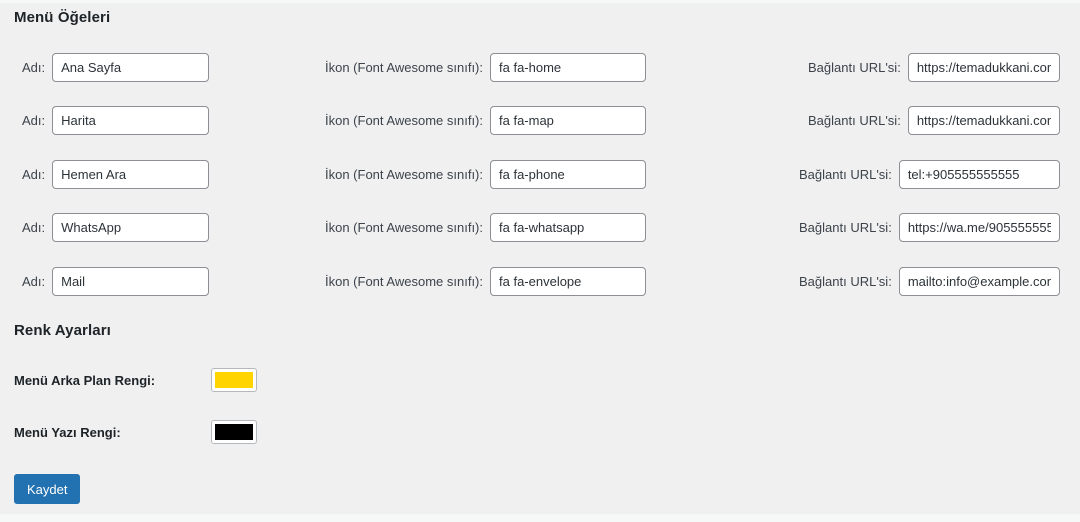 The width and height of the screenshot is (1080, 522). I want to click on menu-background-color-row: Menü Arka Plan Rengi:, so click(270, 380).